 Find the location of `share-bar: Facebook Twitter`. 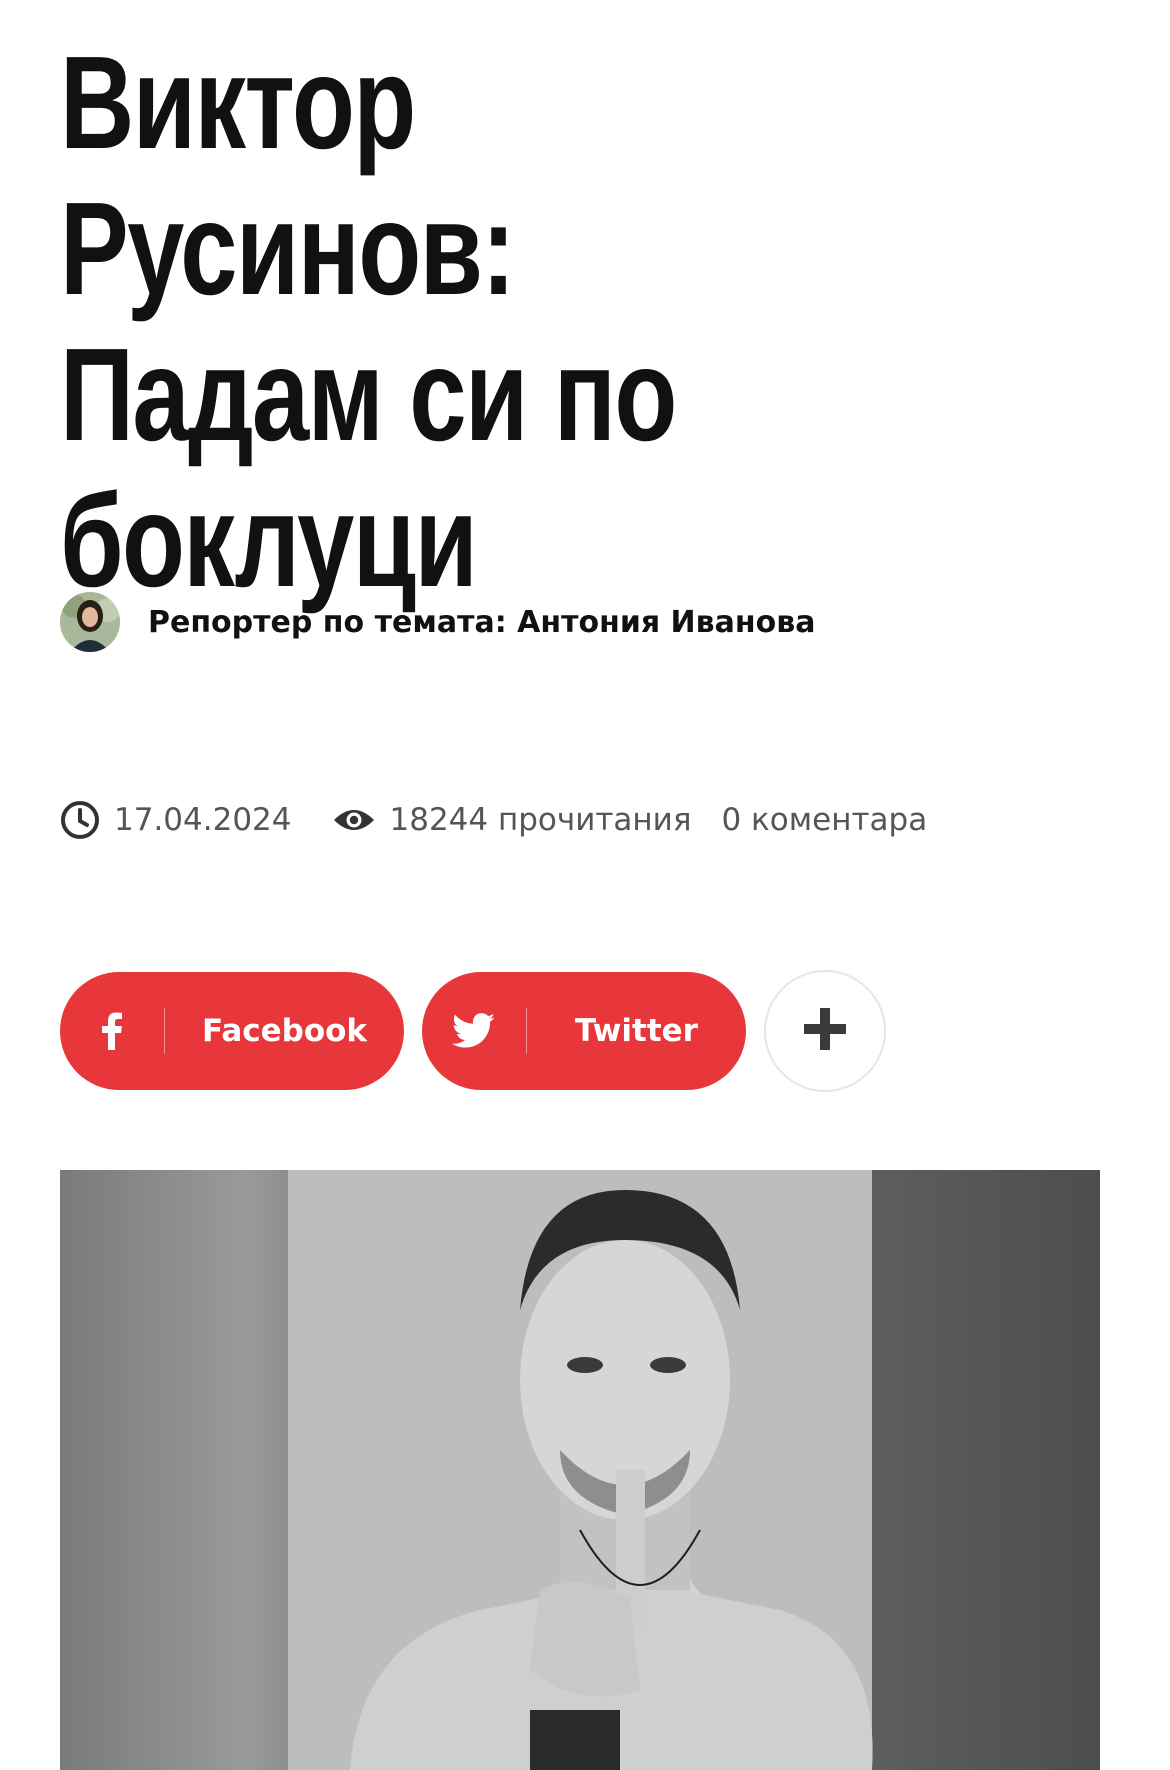

share-bar: Facebook Twitter is located at coordinates (473, 1031).